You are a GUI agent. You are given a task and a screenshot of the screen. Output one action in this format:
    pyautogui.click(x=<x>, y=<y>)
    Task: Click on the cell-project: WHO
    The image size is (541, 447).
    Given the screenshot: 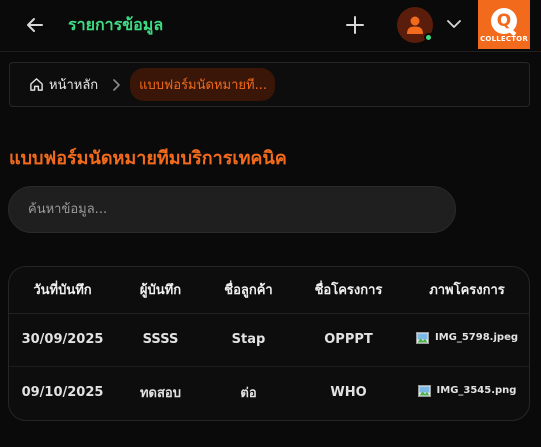 What is the action you would take?
    pyautogui.click(x=348, y=393)
    